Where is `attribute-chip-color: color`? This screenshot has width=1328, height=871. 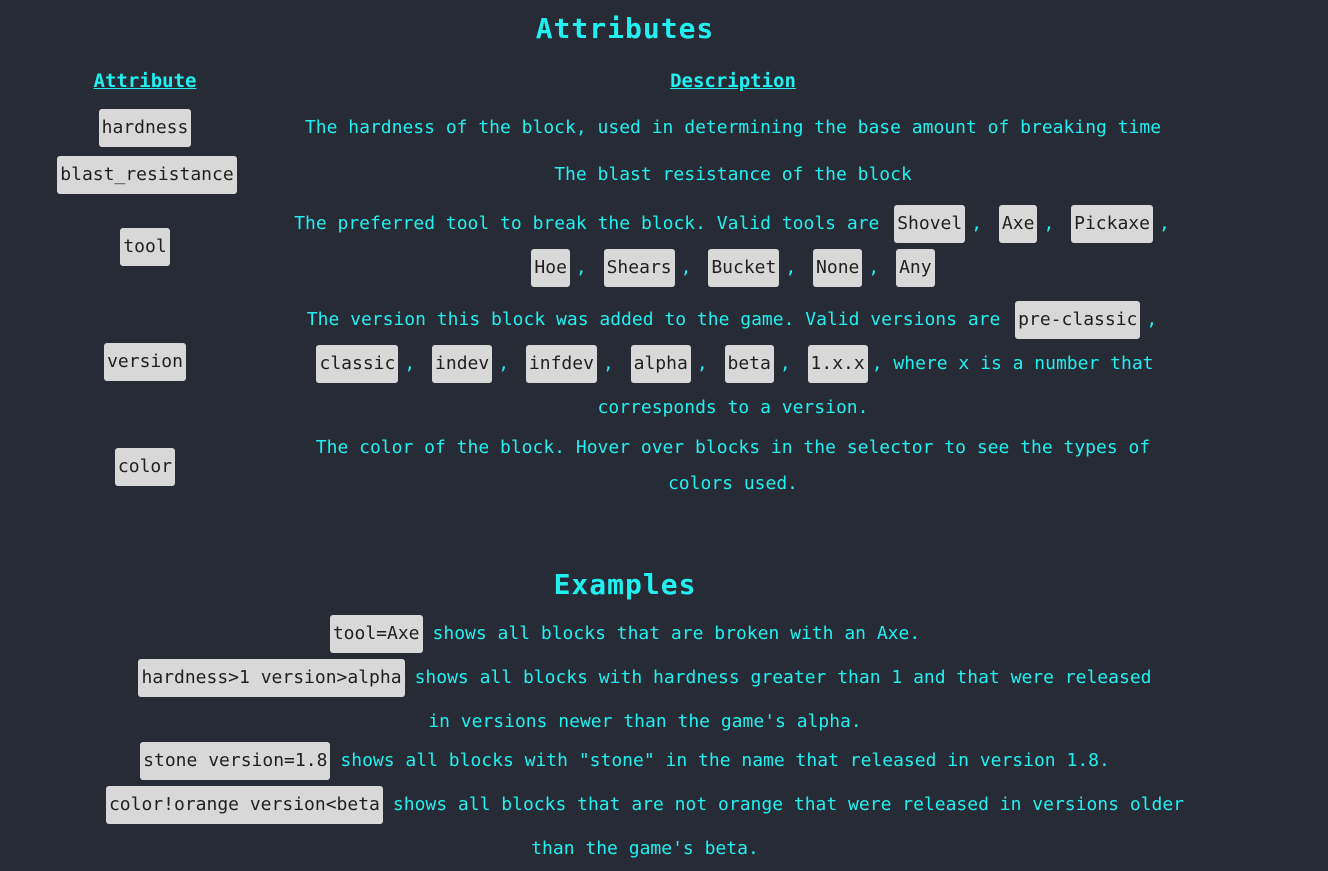
attribute-chip-color: color is located at coordinates (145, 467).